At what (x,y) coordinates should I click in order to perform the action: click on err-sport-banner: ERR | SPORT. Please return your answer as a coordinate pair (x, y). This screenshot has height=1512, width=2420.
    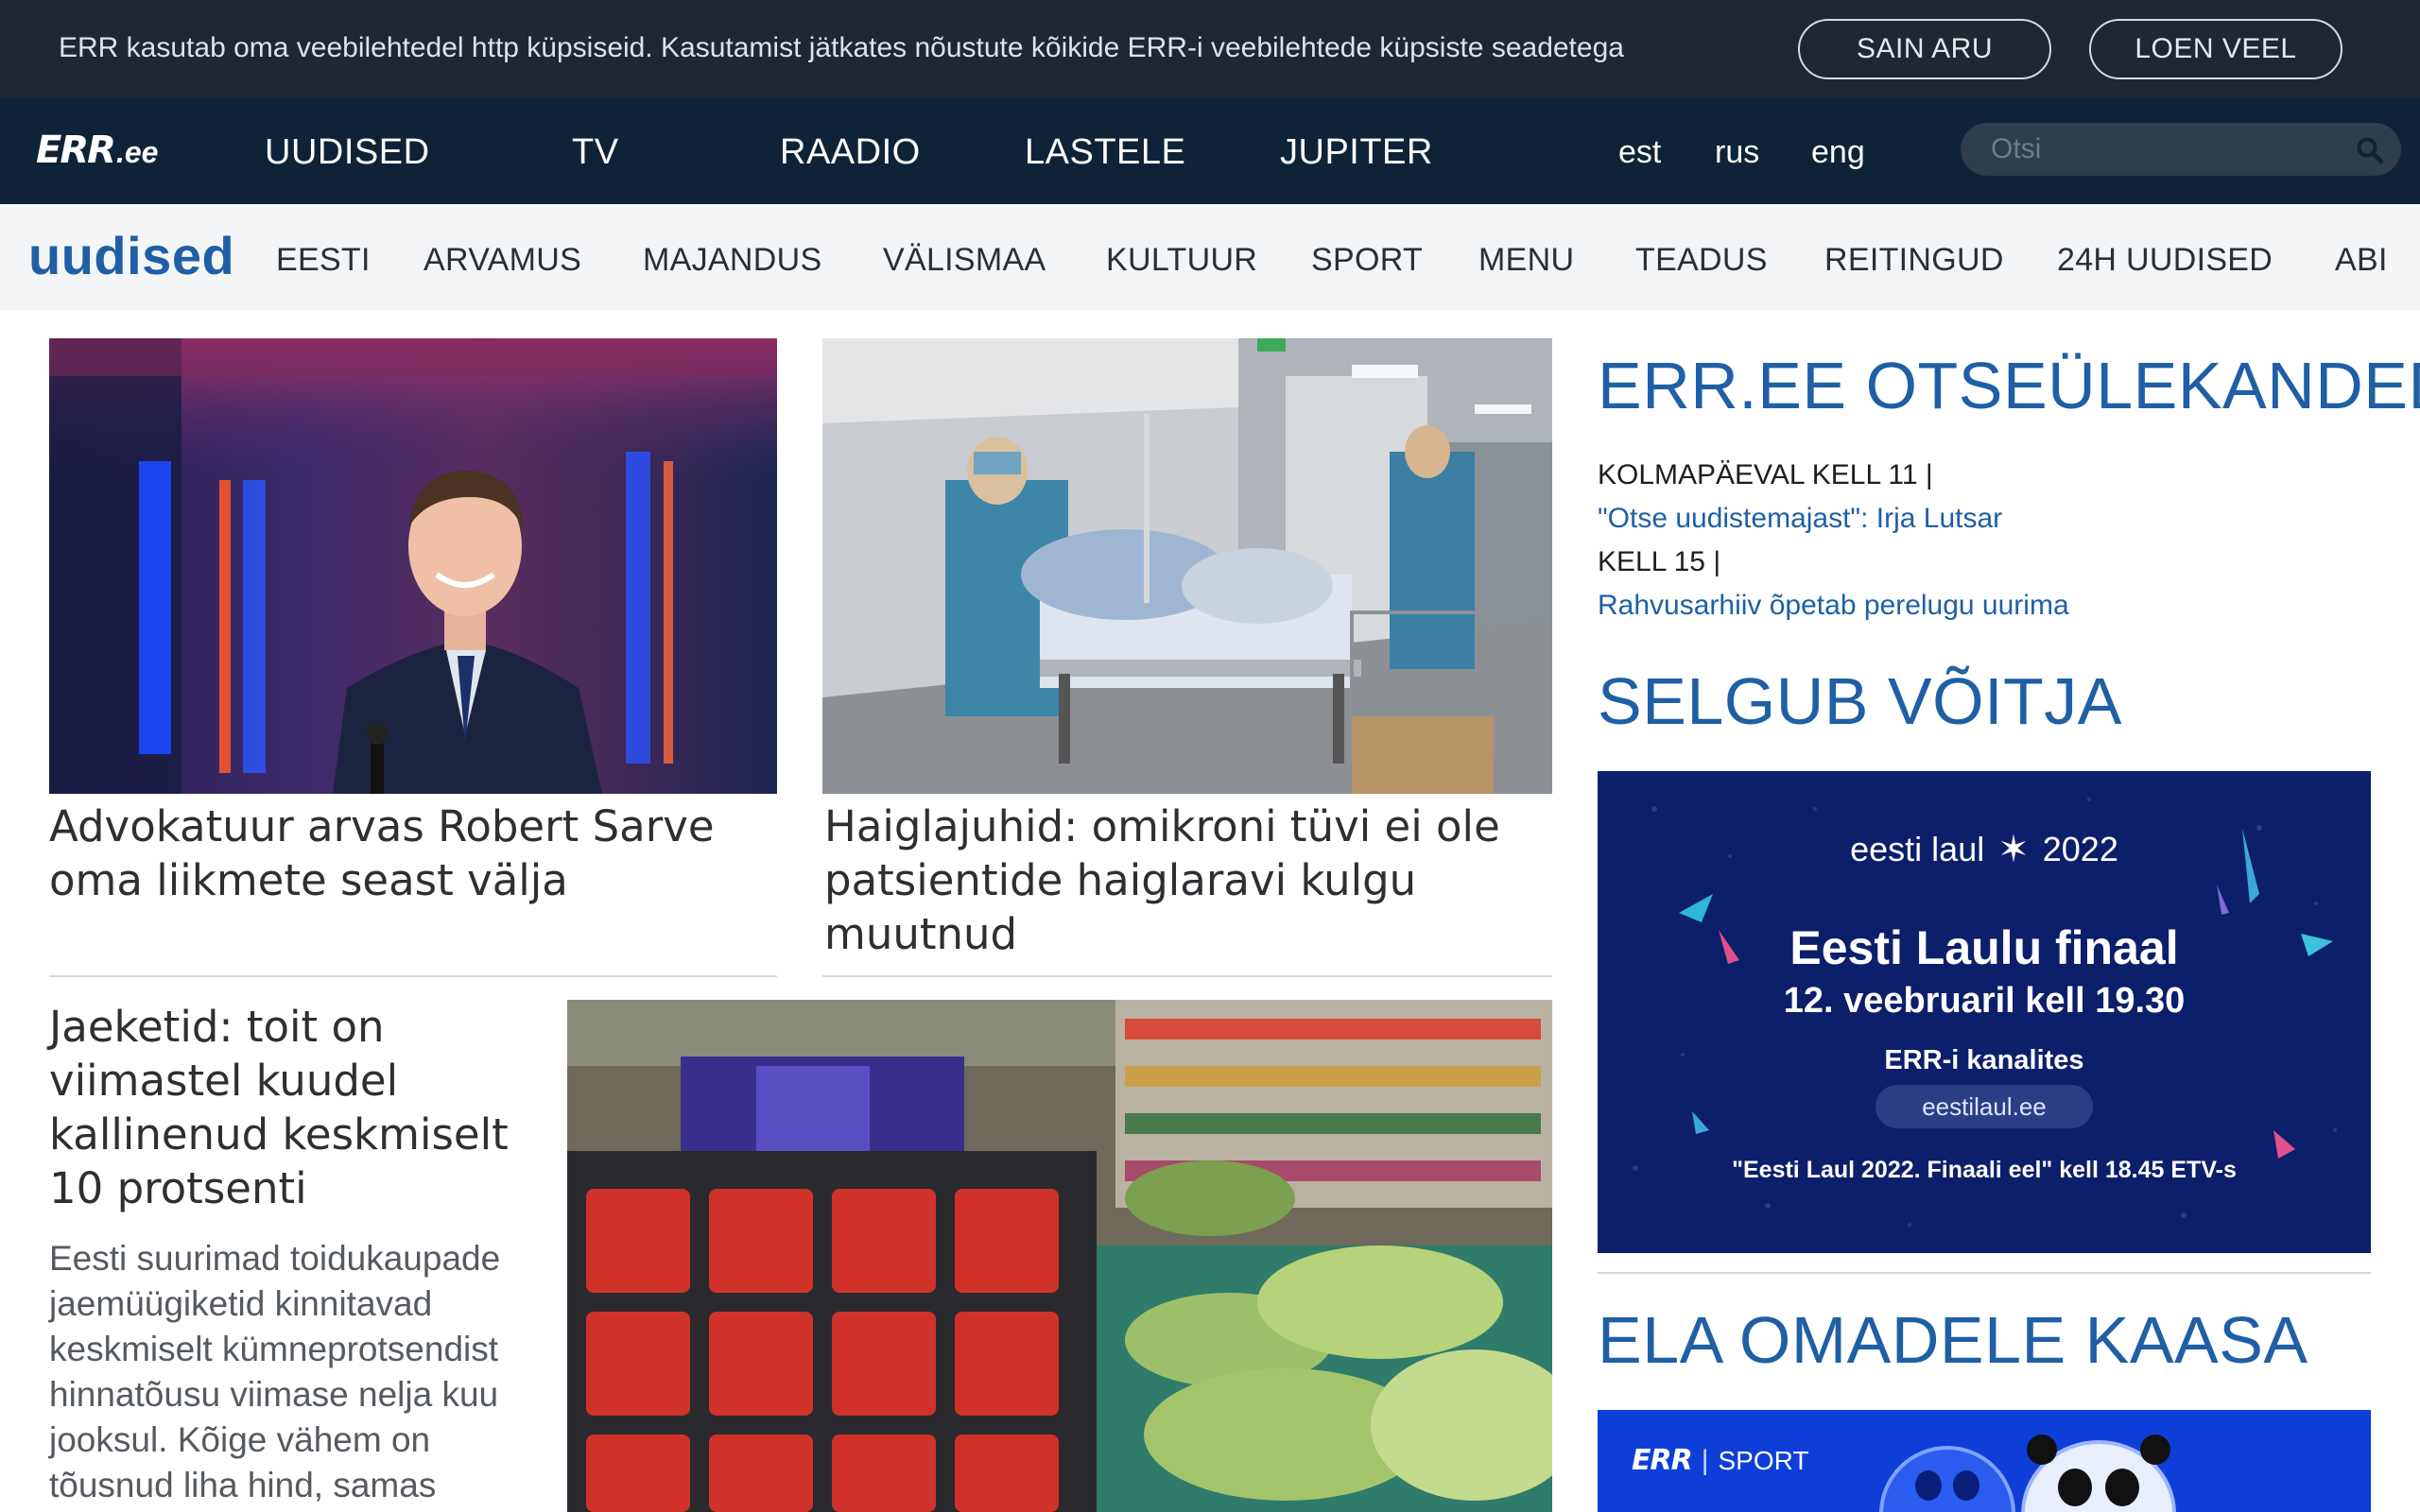
    Looking at the image, I should click on (1984, 1461).